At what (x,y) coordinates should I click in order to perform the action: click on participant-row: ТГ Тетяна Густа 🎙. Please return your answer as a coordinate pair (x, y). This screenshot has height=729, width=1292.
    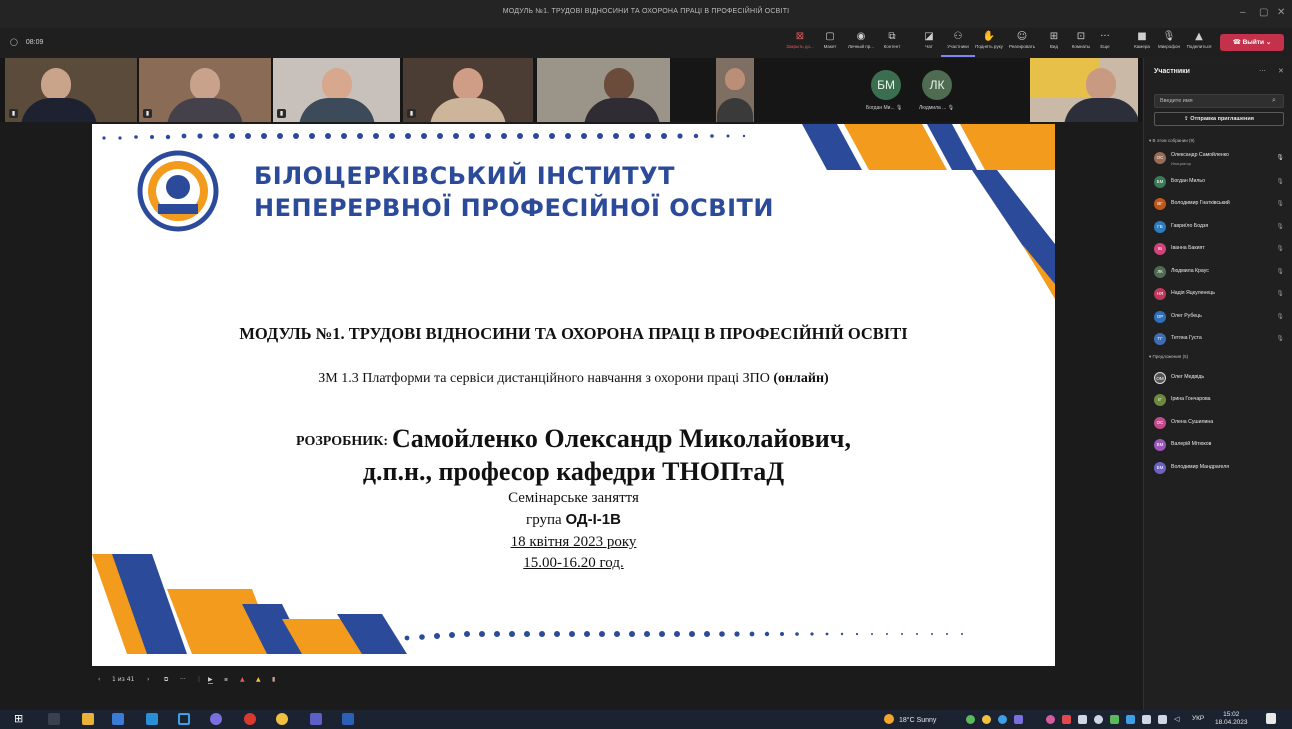
    Looking at the image, I should click on (1221, 340).